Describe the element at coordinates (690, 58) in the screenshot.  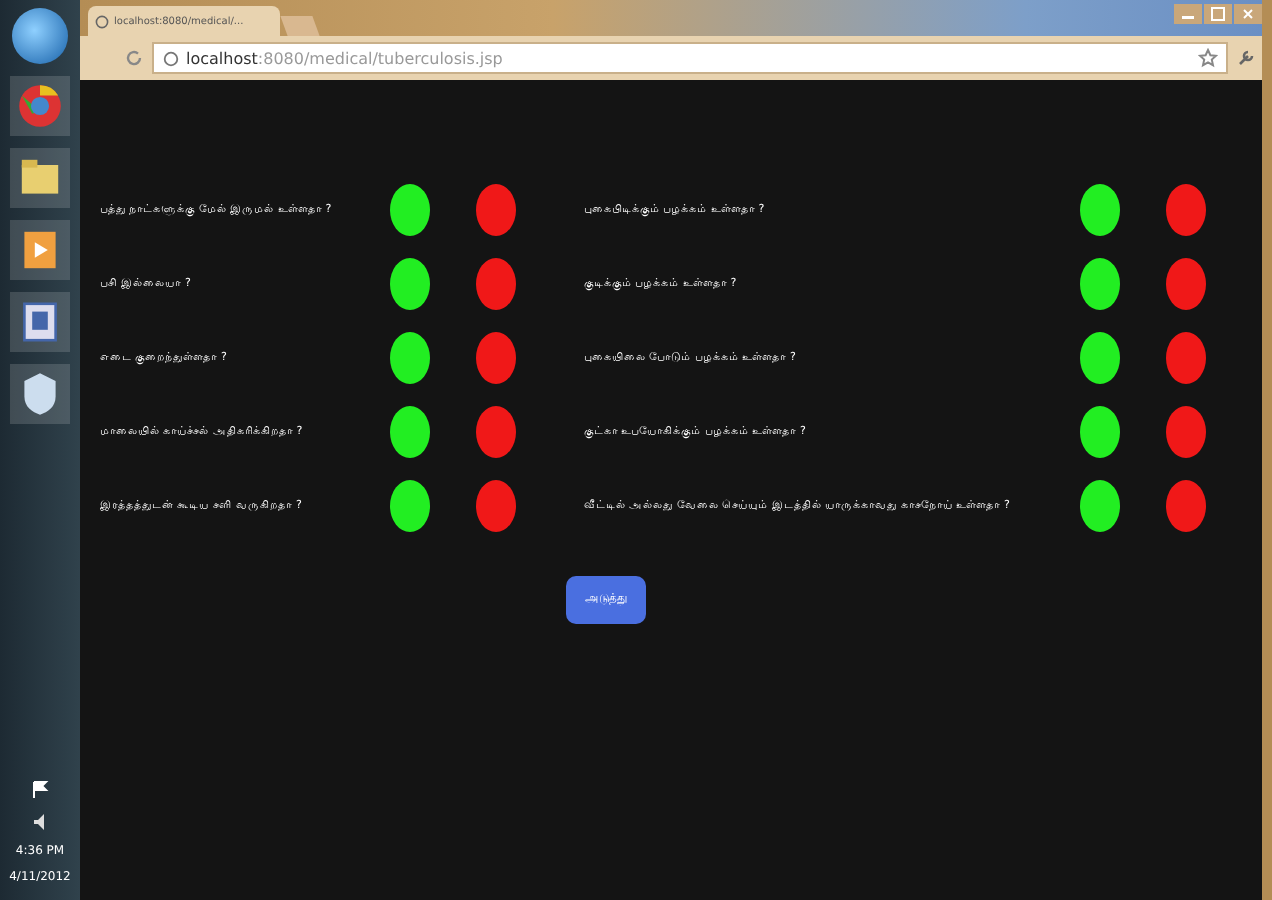
I see `address-bar: localhost:8080/medical/tuberculosis.jsp` at that location.